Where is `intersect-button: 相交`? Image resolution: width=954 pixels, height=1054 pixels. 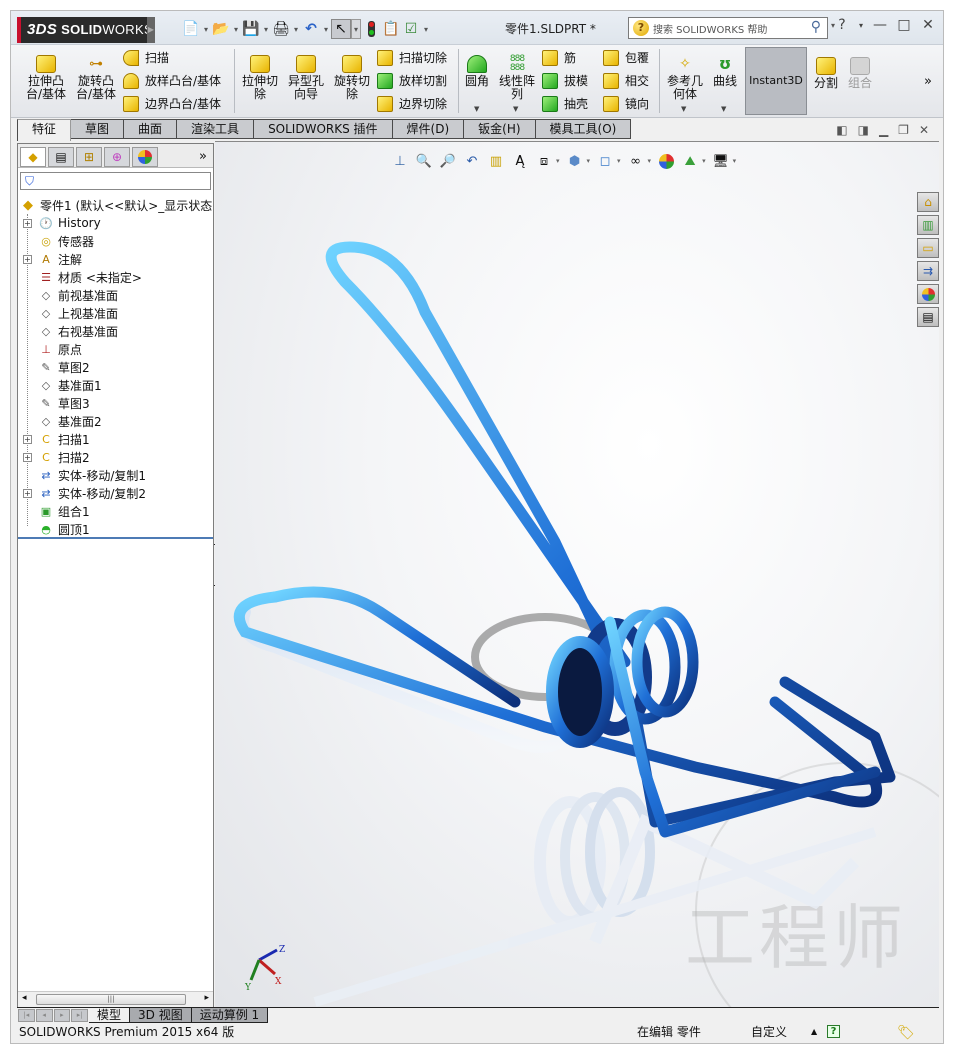
intersect-button: 相交 is located at coordinates (626, 80).